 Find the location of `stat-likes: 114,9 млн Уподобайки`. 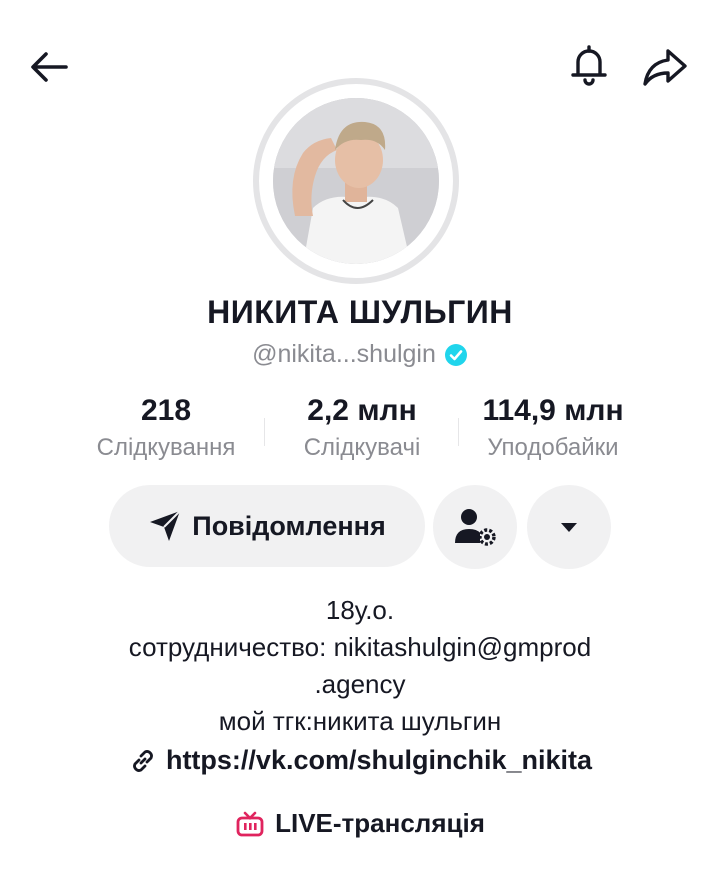

stat-likes: 114,9 млн Уподобайки is located at coordinates (553, 428).